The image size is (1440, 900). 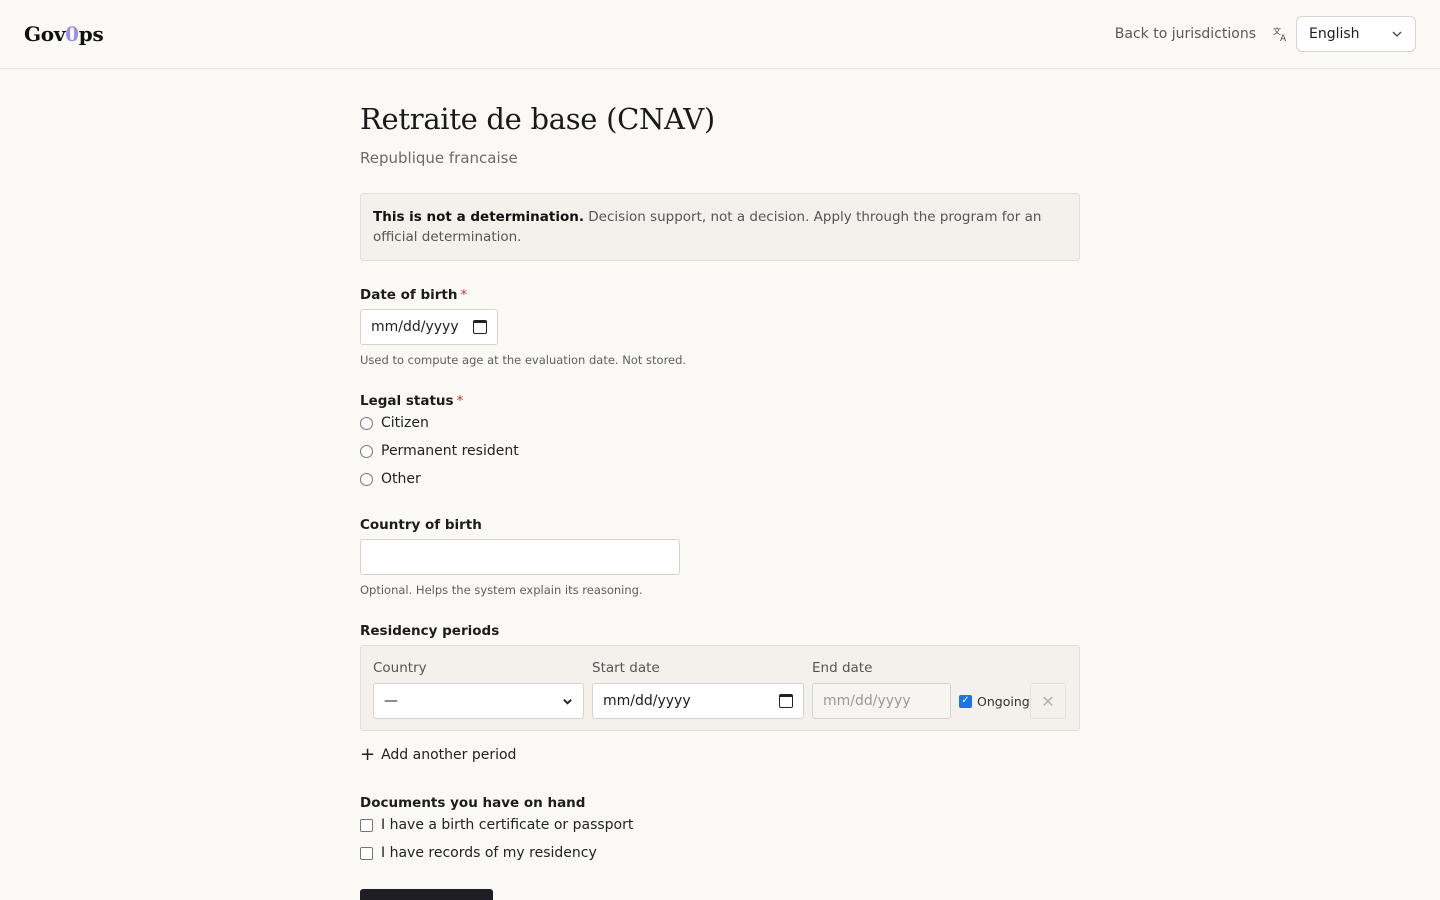 What do you see at coordinates (720, 451) in the screenshot?
I see `radio-permanent-resident: Permanent resident` at bounding box center [720, 451].